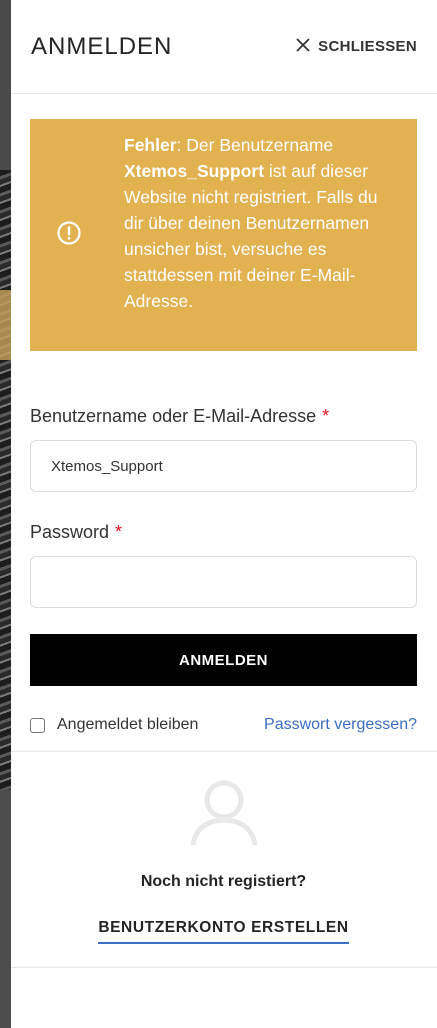 This screenshot has width=437, height=1028. What do you see at coordinates (69, 235) in the screenshot?
I see `exclamation-circle-icon` at bounding box center [69, 235].